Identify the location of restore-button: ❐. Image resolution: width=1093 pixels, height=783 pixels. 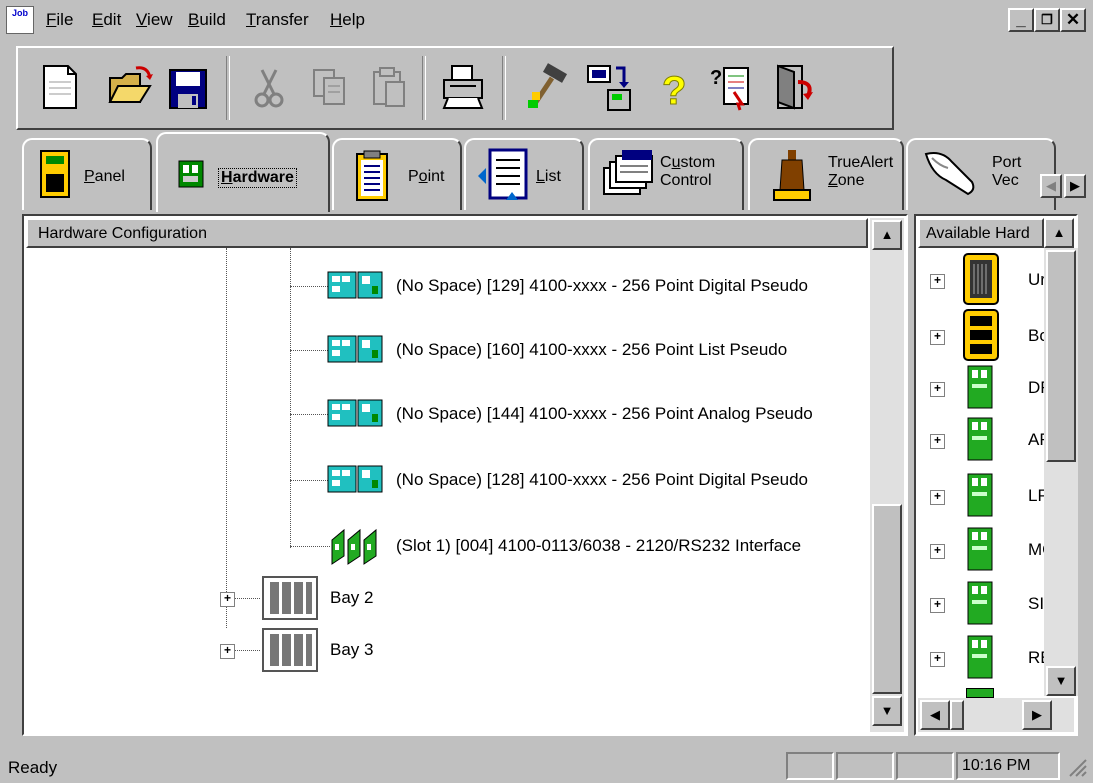
(1047, 20).